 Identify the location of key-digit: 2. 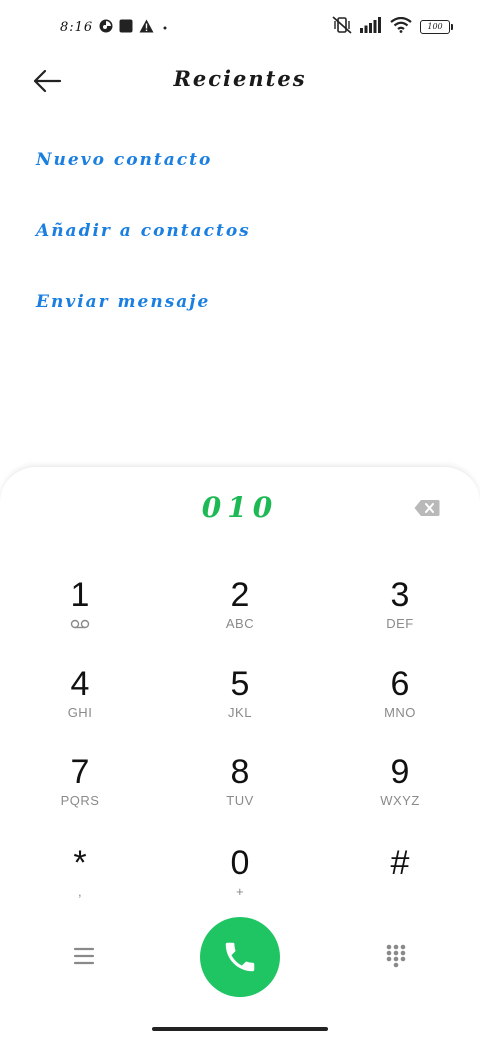
(240, 595).